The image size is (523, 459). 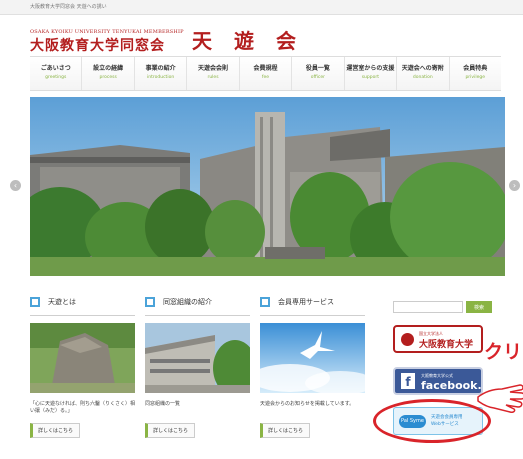 What do you see at coordinates (475, 73) in the screenshot?
I see `nav-item-privilege: 会員特典 privilege` at bounding box center [475, 73].